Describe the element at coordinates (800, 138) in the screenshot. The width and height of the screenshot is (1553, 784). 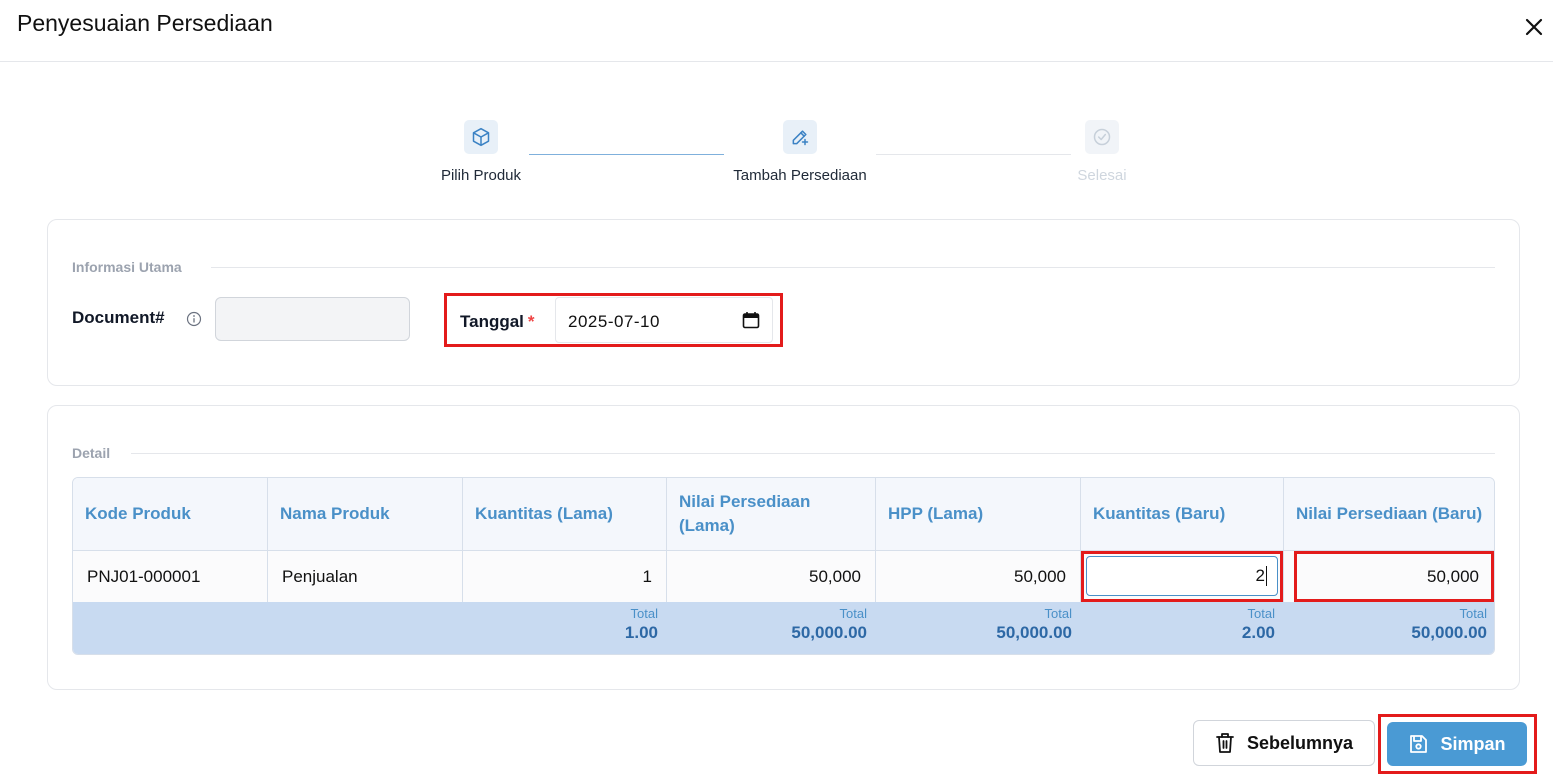
I see `edit-plus-icon` at that location.